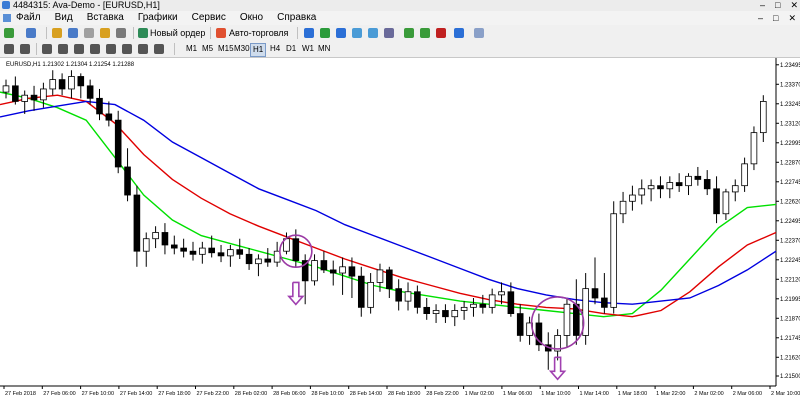 Image resolution: width=800 pixels, height=403 pixels. I want to click on window-controls: – □ ✕, so click(779, 5).